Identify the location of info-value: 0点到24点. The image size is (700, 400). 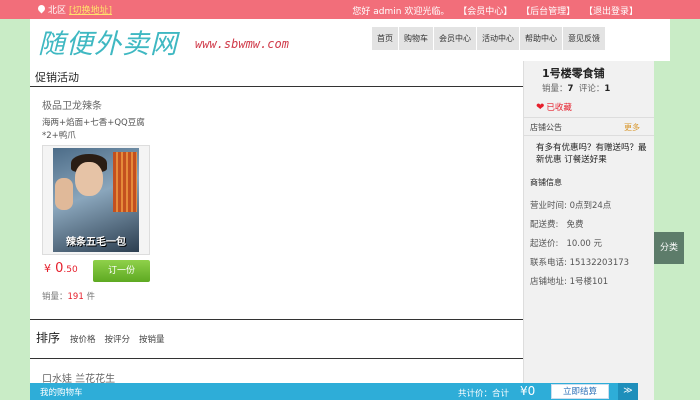
(590, 206).